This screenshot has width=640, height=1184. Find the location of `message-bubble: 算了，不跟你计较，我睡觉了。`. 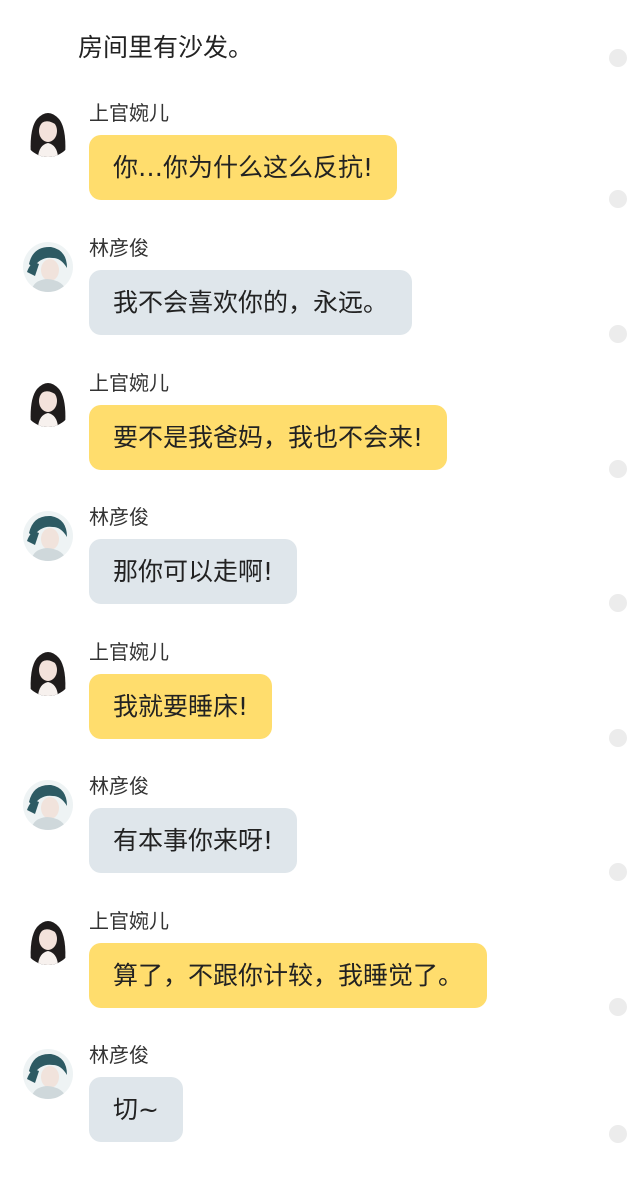

message-bubble: 算了，不跟你计较，我睡觉了。 is located at coordinates (288, 975).